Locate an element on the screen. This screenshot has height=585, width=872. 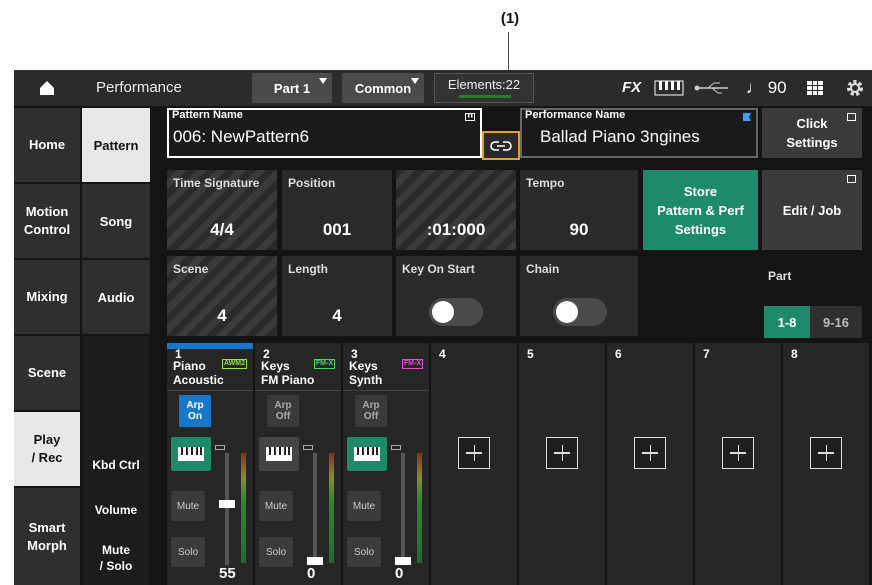
nav-smart-morph-label: Smart Morph is located at coordinates (47, 536).